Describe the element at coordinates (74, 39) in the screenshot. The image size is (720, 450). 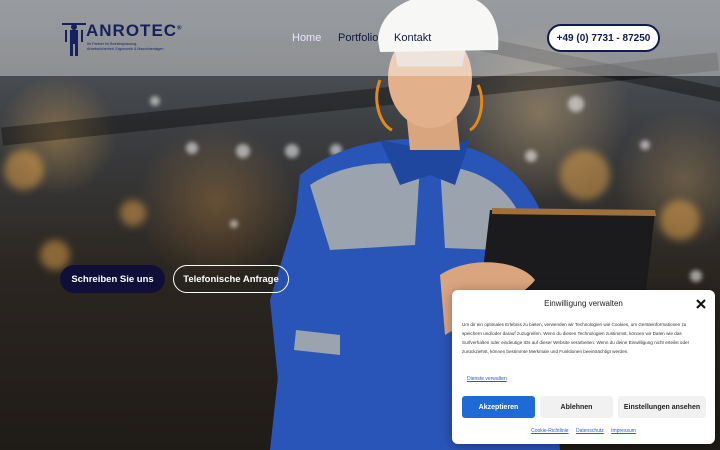
I see `worker-logo-icon` at that location.